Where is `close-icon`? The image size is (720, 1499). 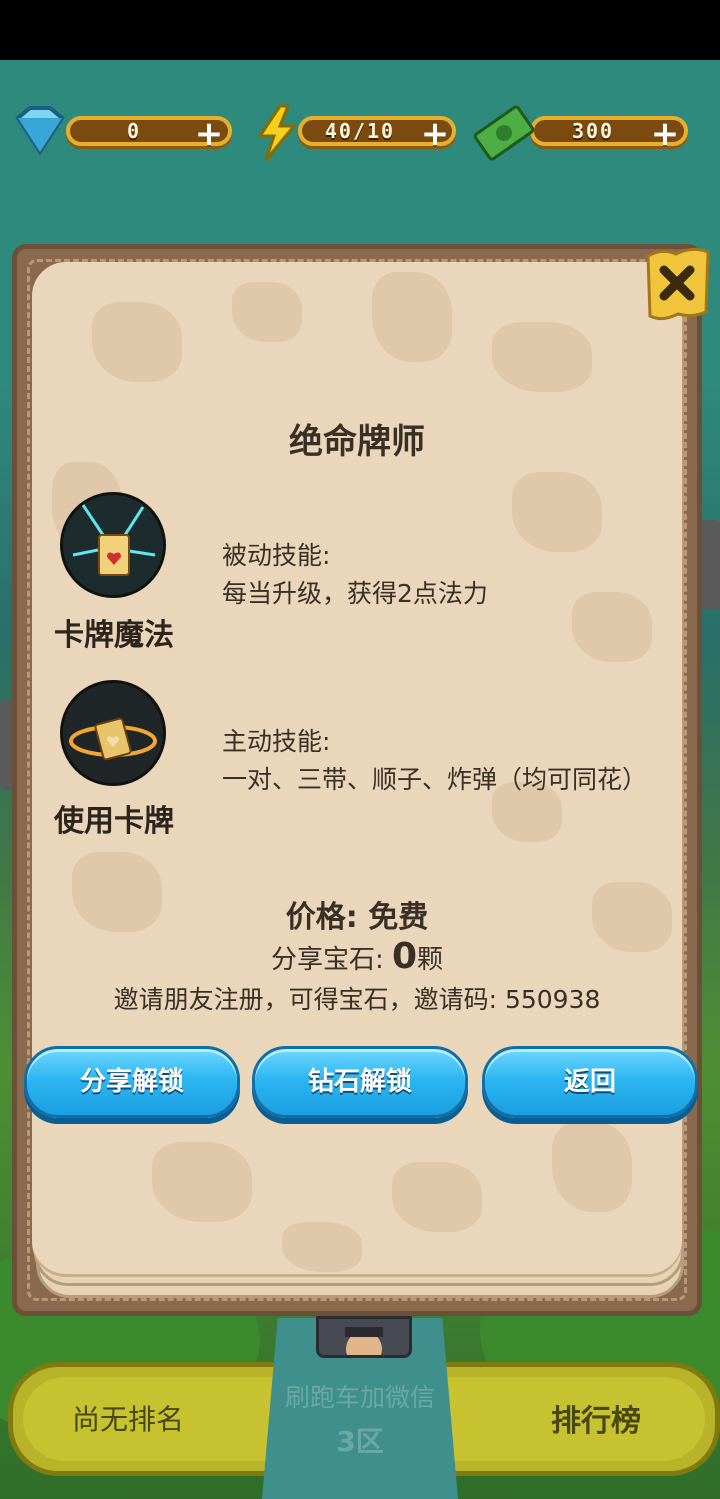
close-icon is located at coordinates (678, 284).